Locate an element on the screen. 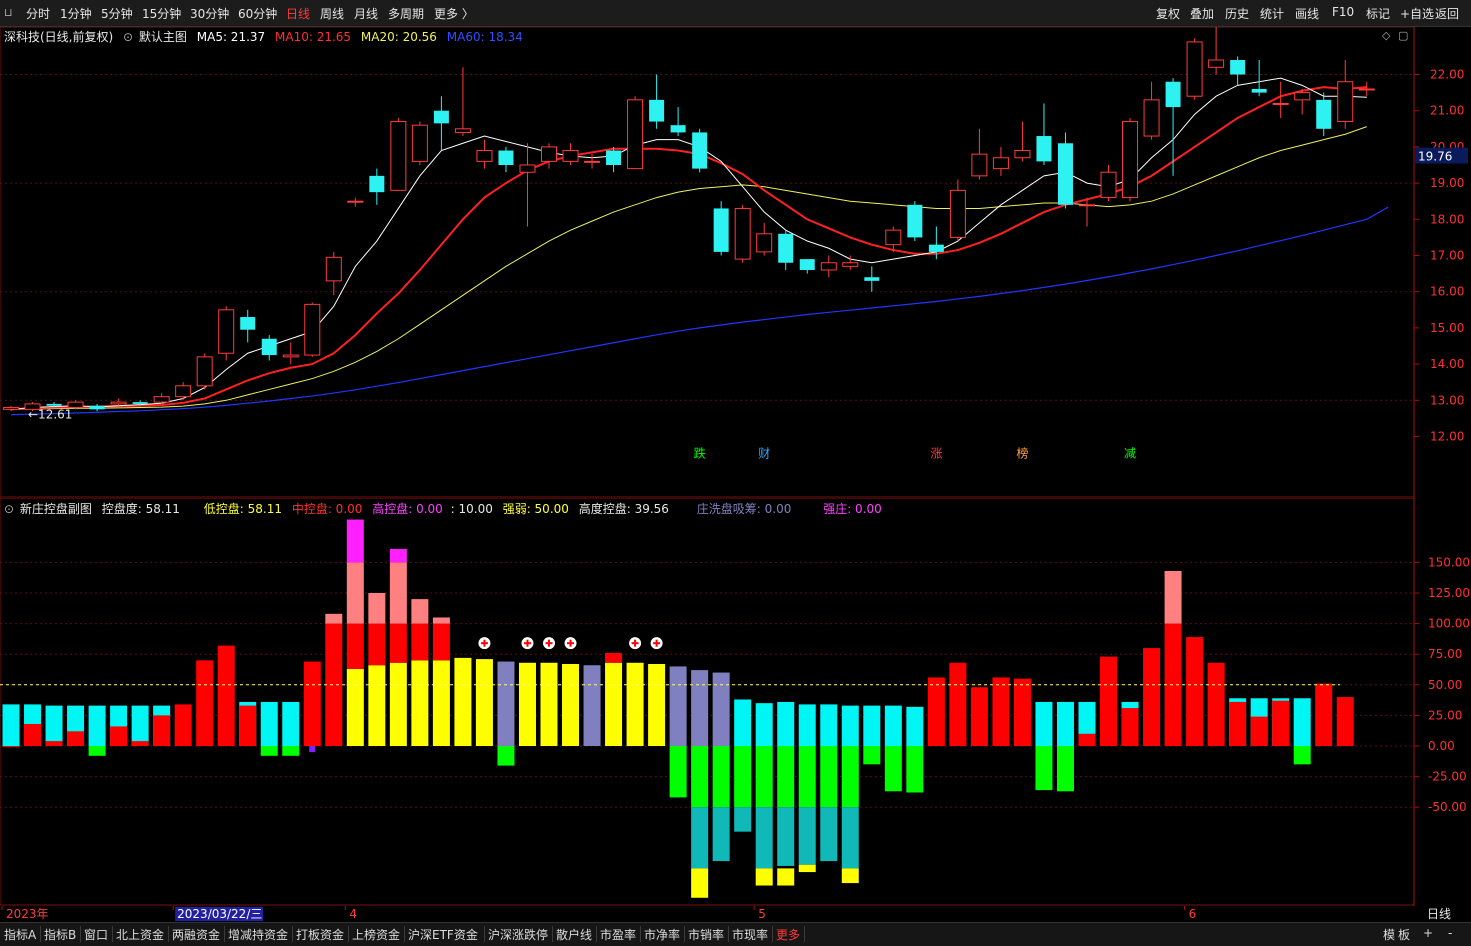  bottom-tab-10: 散户线 is located at coordinates (574, 934).